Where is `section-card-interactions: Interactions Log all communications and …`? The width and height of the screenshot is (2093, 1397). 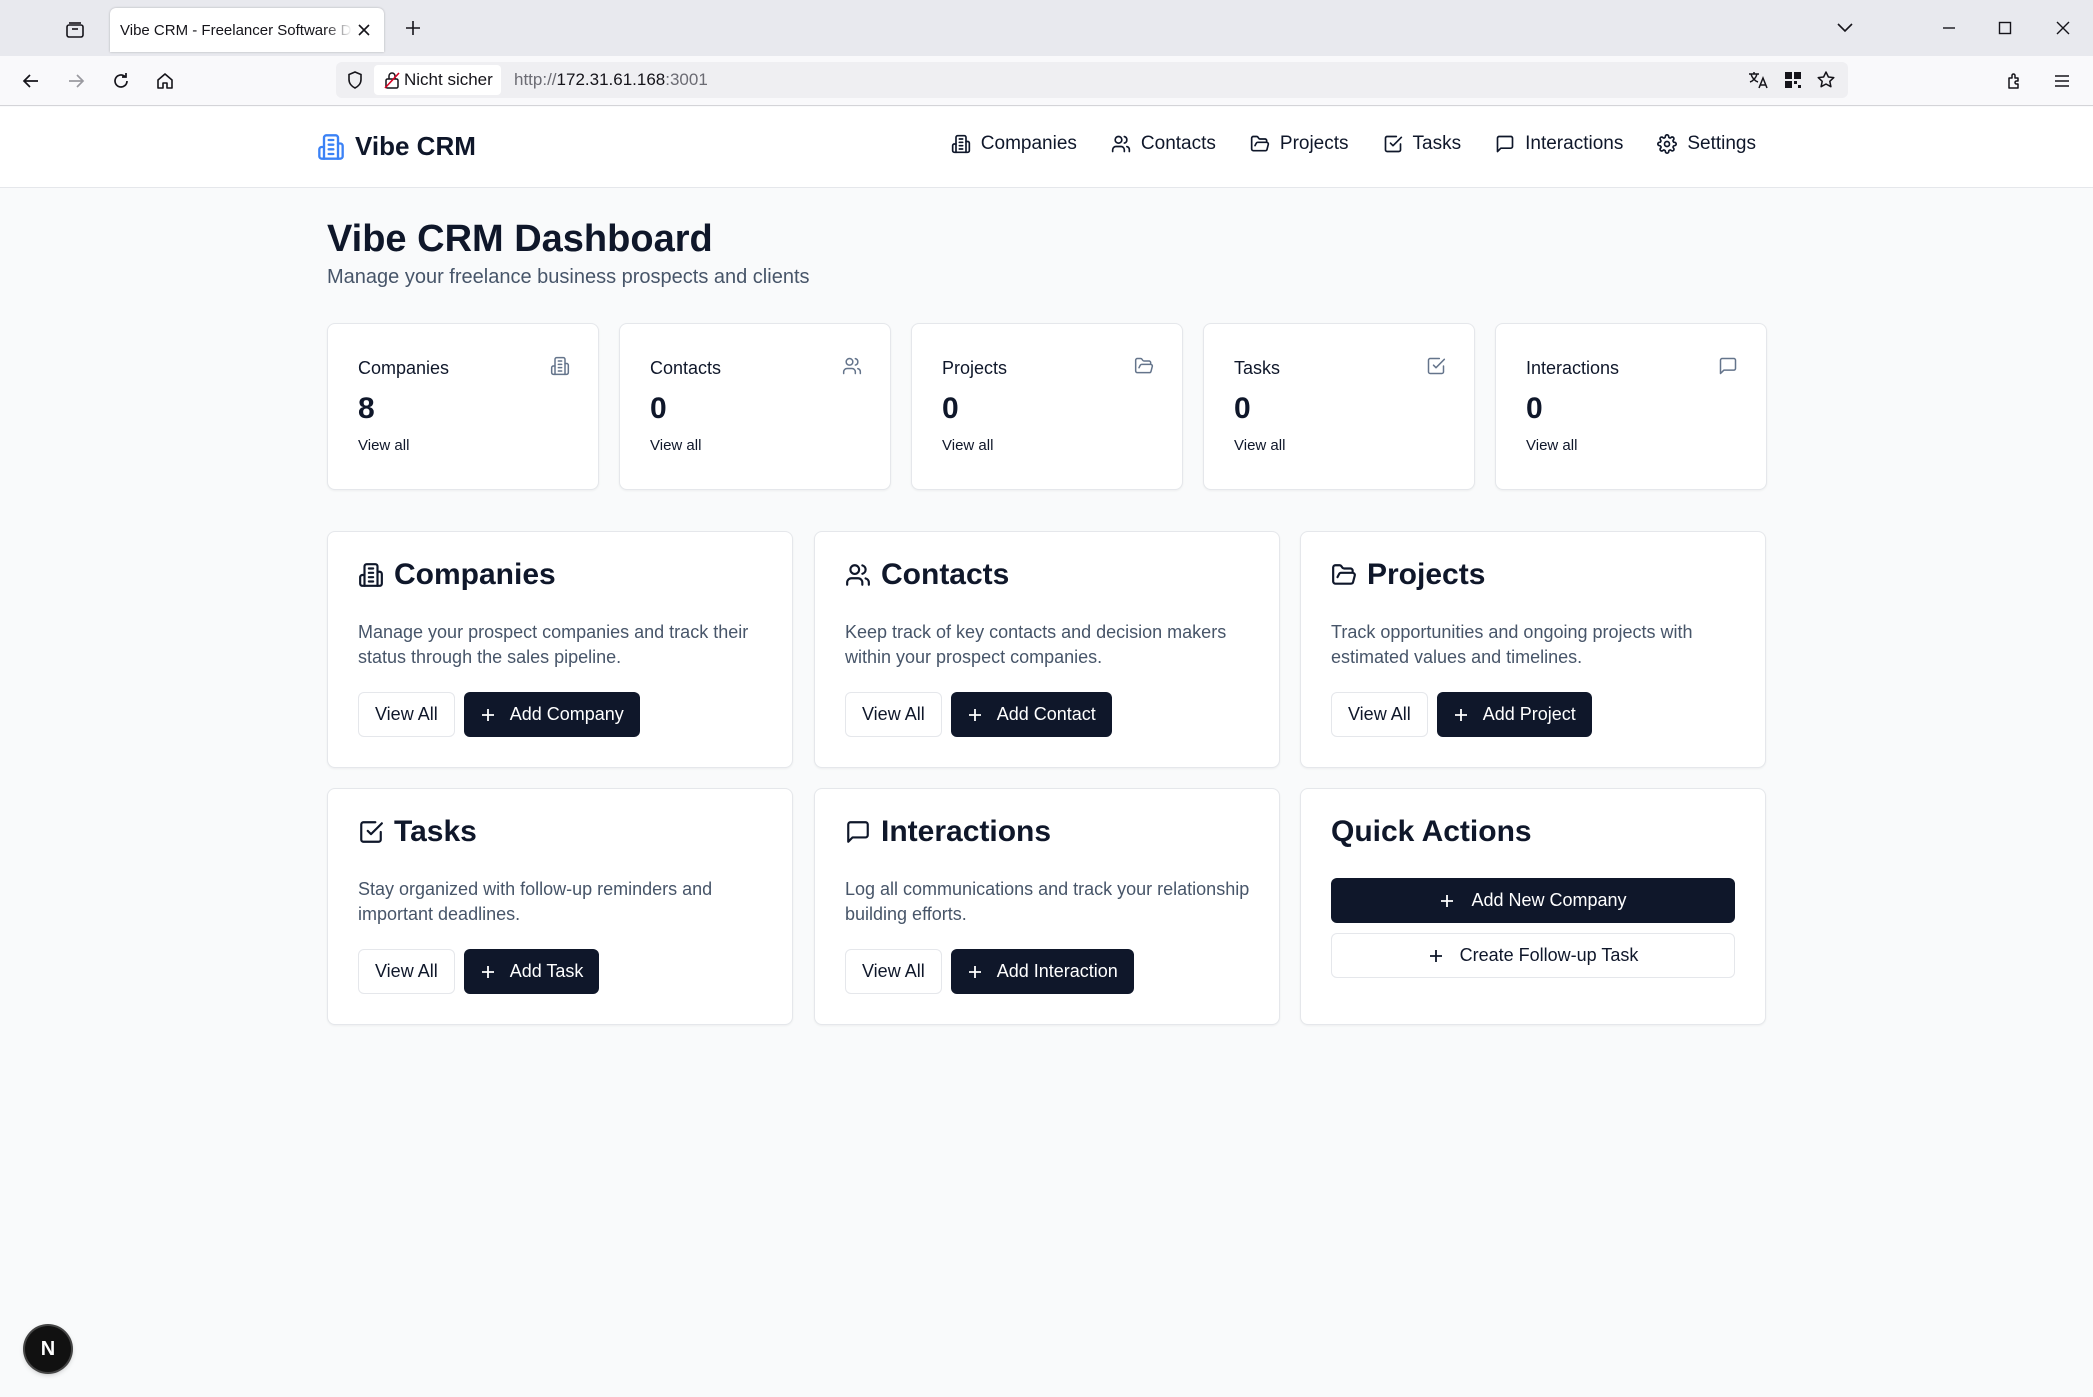
section-card-interactions: Interactions Log all communications and … is located at coordinates (1047, 906).